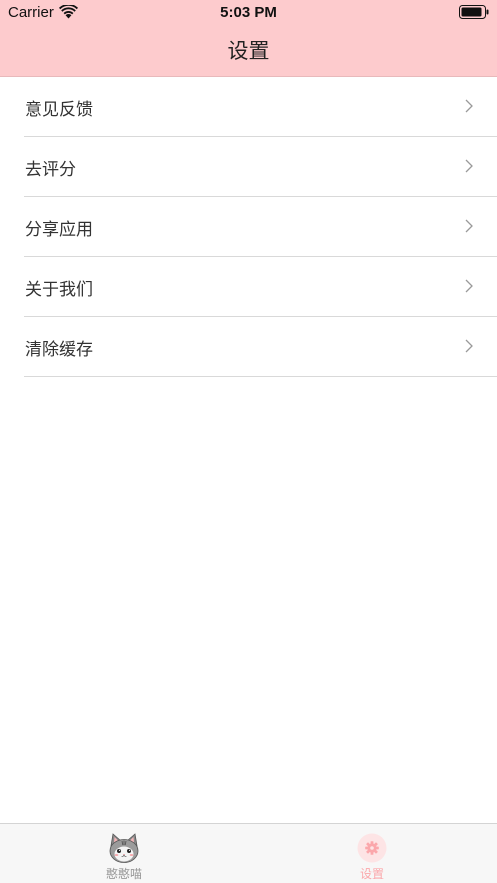  I want to click on tab-home: 憨憨喵, so click(124, 853).